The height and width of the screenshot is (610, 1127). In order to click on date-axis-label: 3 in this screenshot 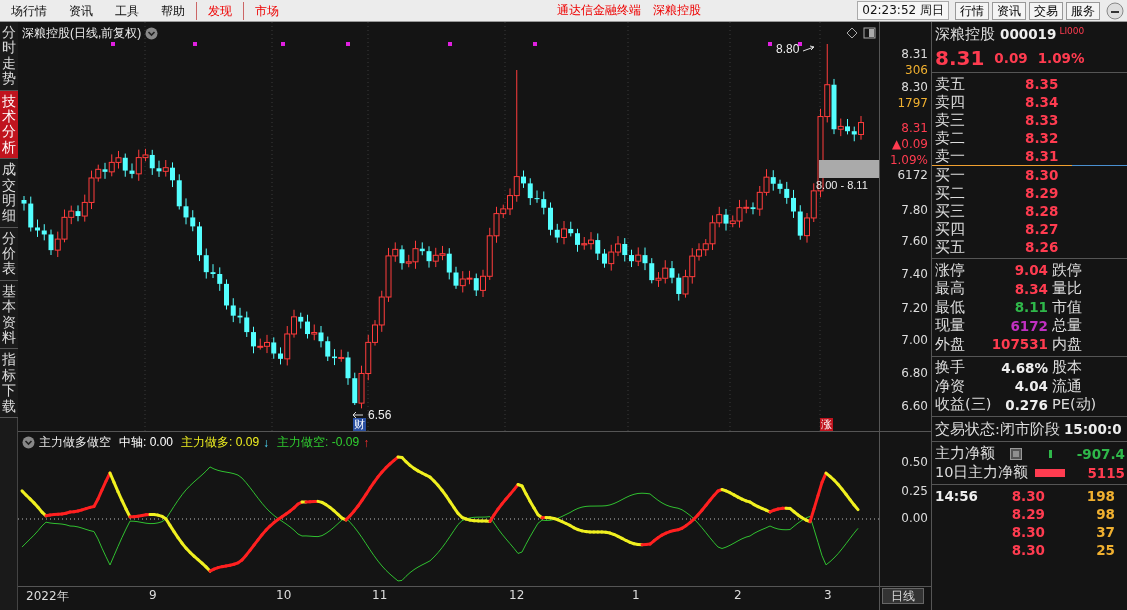, I will do `click(828, 595)`.